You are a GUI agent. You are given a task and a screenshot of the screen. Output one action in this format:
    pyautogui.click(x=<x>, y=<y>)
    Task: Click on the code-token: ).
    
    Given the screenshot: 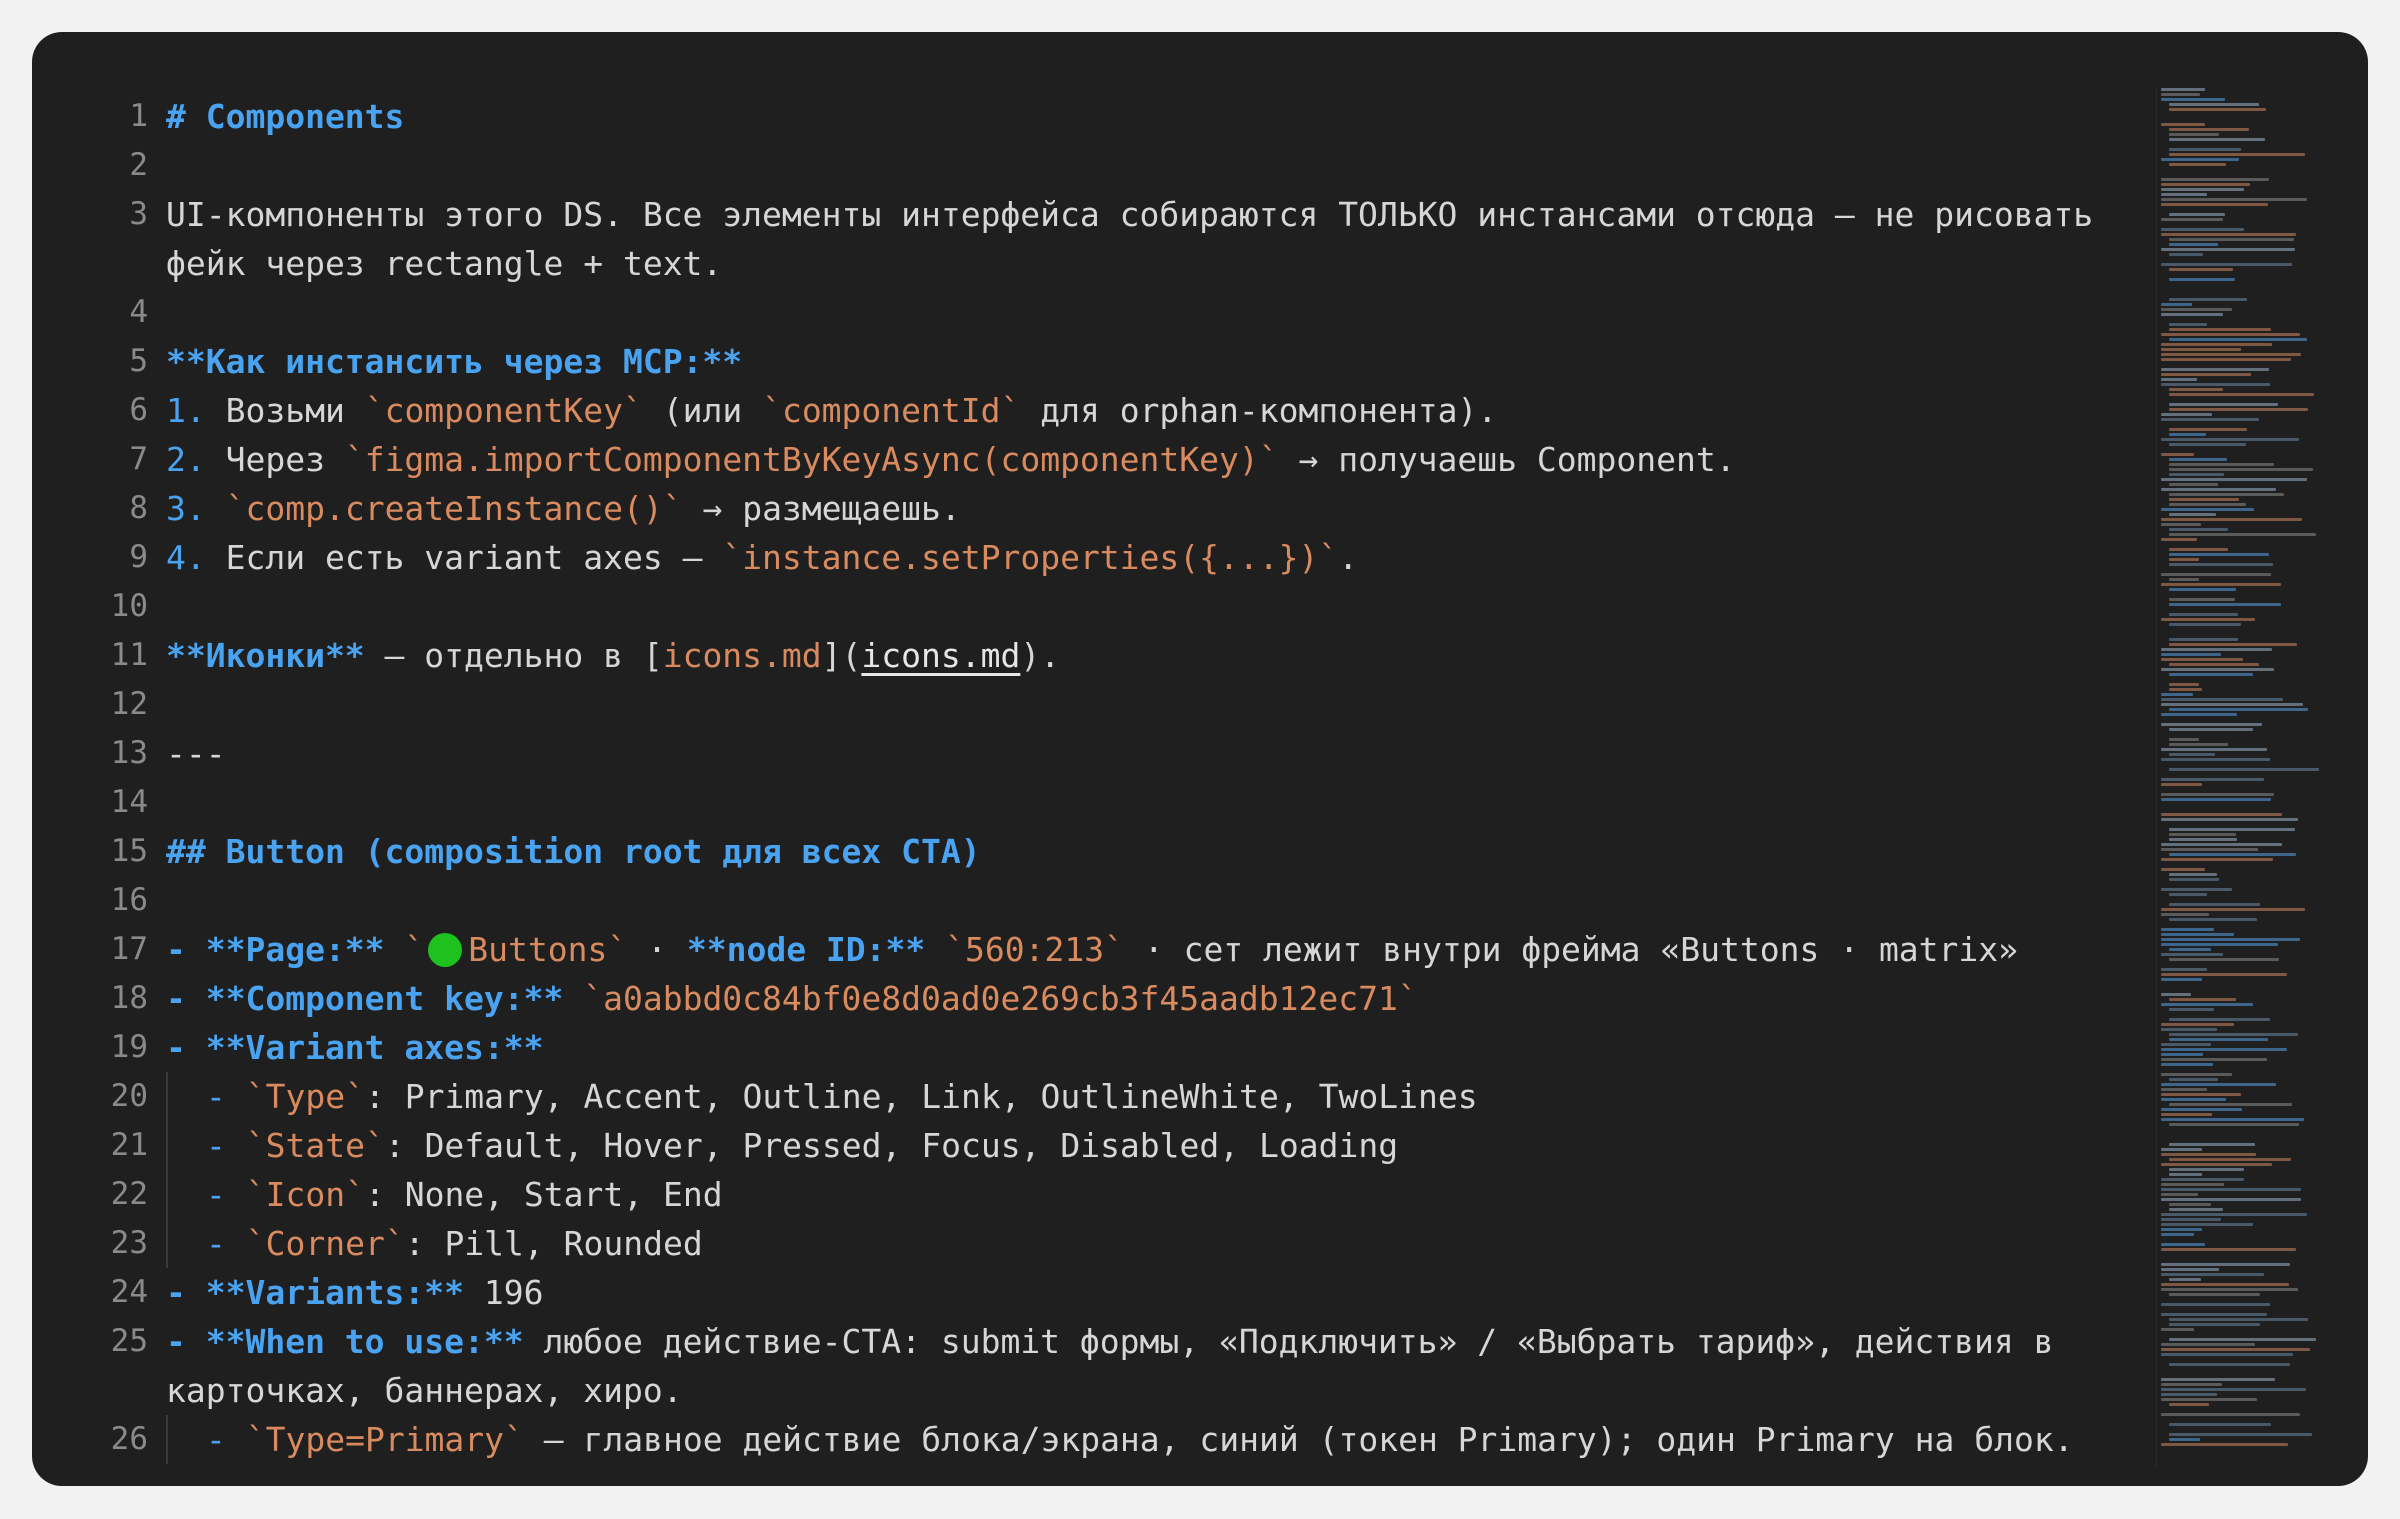 What is the action you would take?
    pyautogui.click(x=1040, y=655)
    